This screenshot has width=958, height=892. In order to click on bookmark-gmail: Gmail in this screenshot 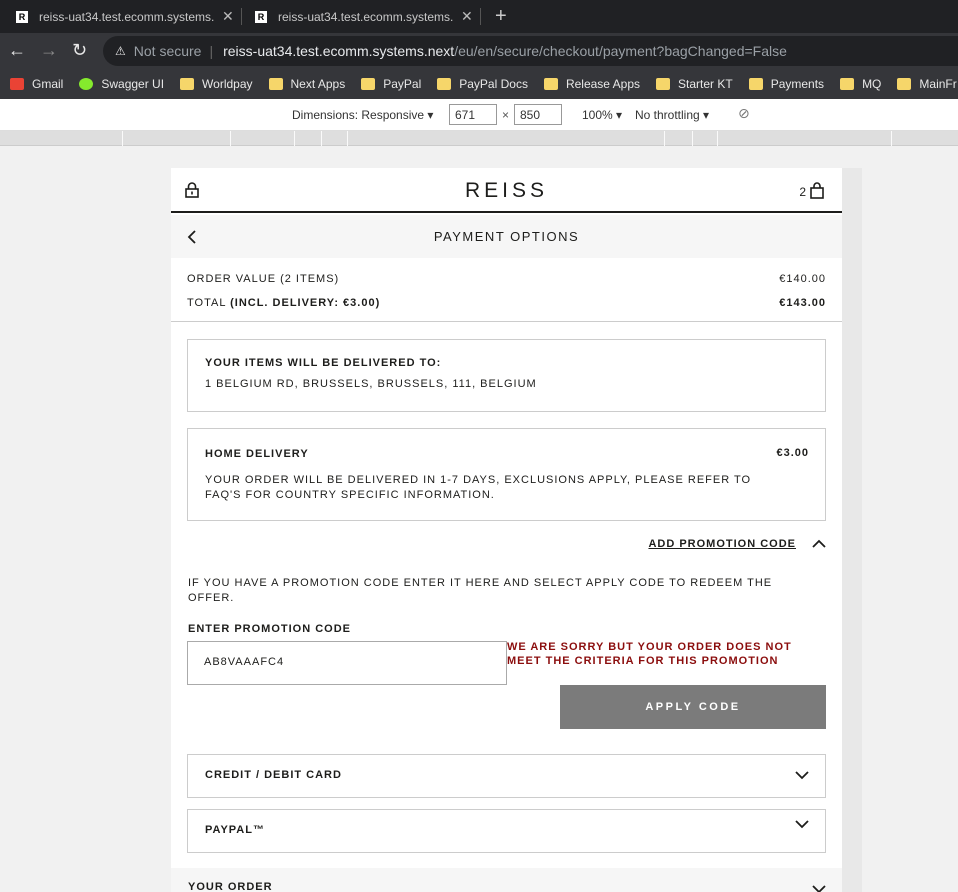, I will do `click(36, 84)`.